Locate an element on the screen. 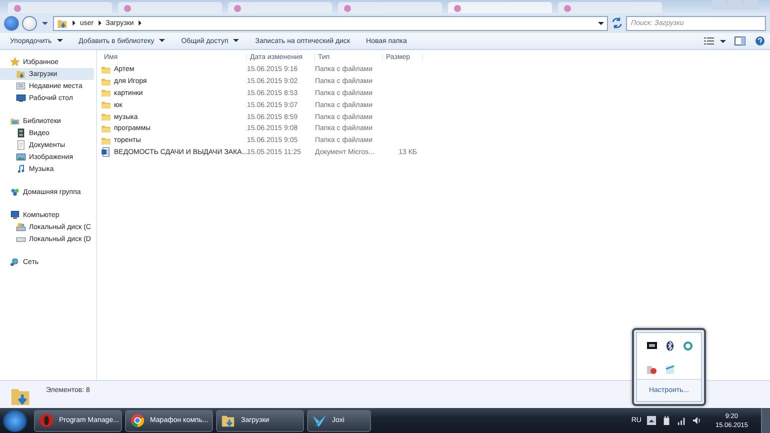  desktop-icon is located at coordinates (21, 98).